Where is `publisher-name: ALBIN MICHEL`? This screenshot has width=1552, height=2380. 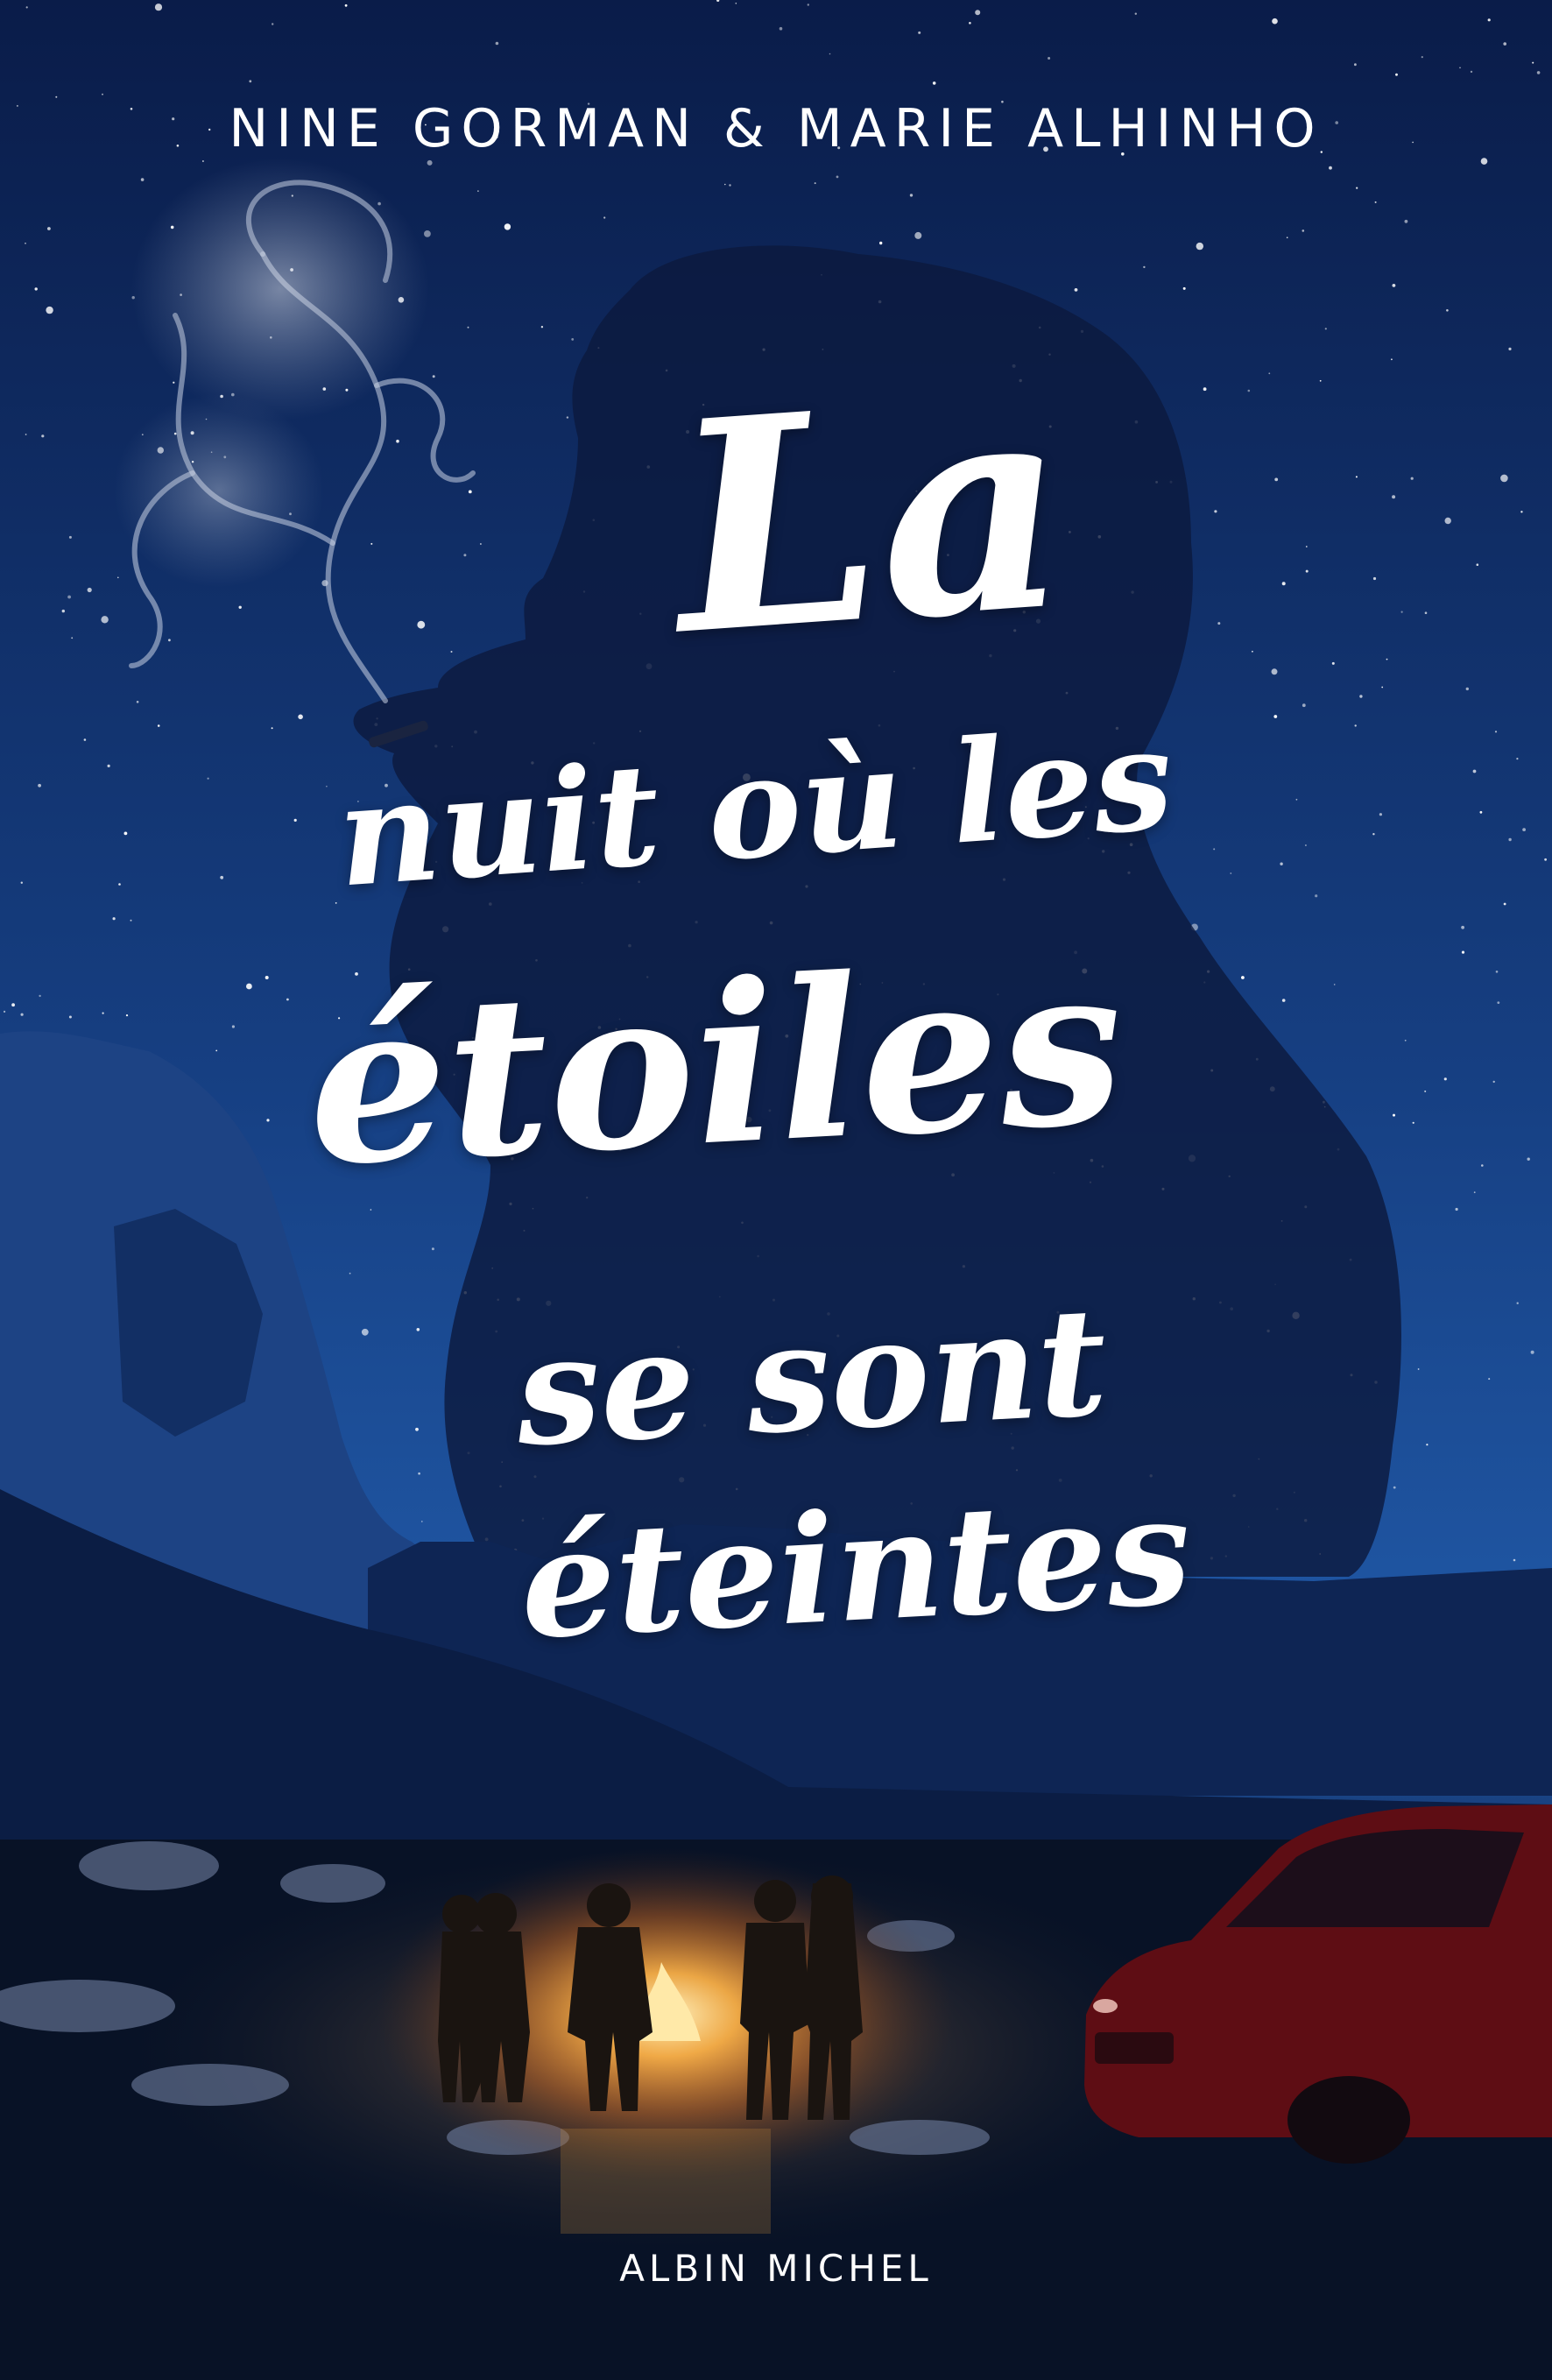
publisher-name: ALBIN MICHEL is located at coordinates (776, 2268).